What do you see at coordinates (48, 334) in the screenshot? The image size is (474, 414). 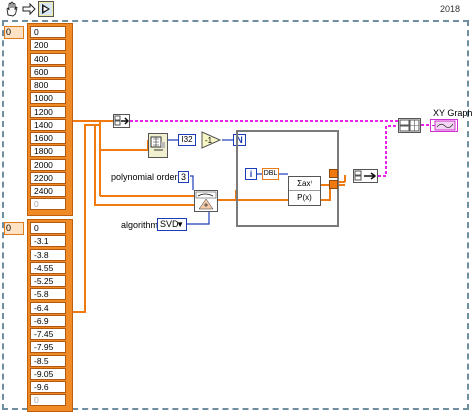 I see `array-element: -7.45` at bounding box center [48, 334].